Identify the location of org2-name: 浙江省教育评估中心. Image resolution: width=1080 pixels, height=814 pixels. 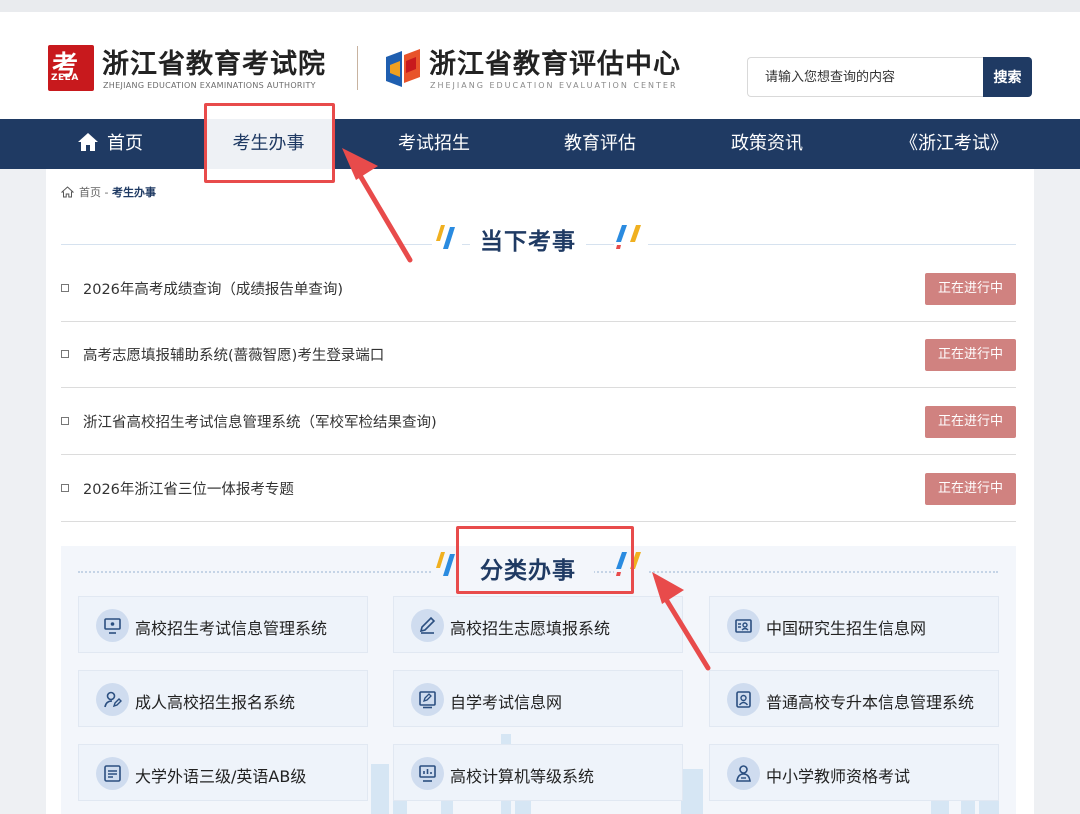
(555, 61).